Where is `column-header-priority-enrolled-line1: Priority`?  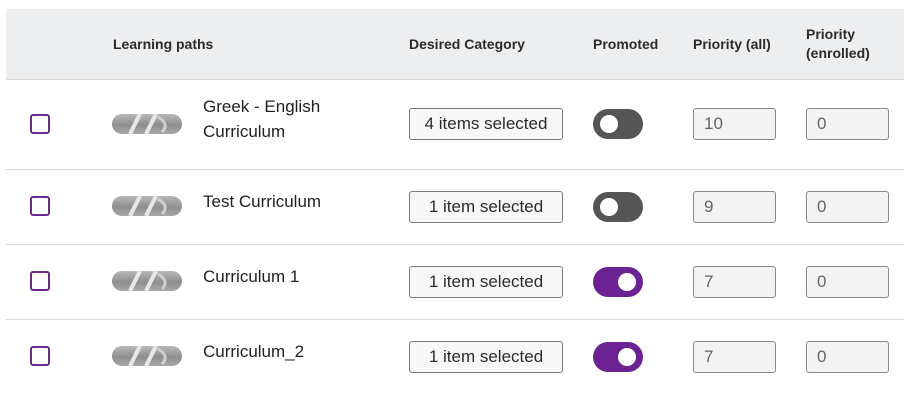
column-header-priority-enrolled-line1: Priority is located at coordinates (831, 34).